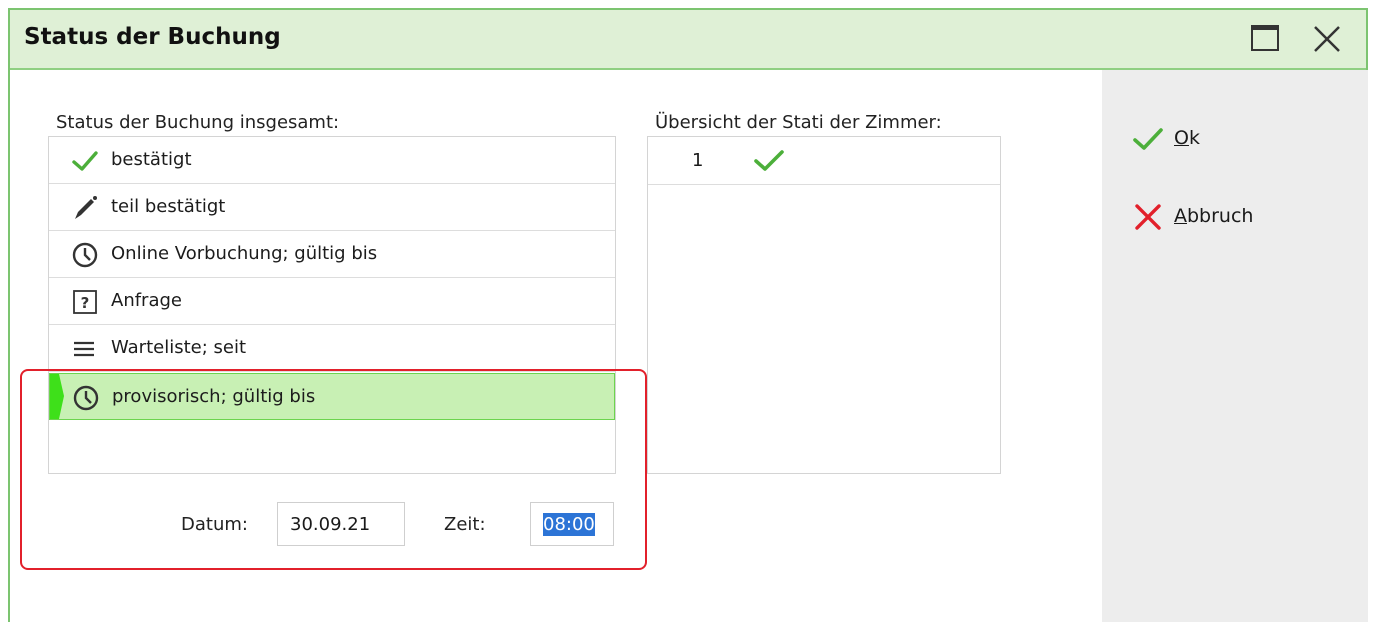  What do you see at coordinates (333, 469) in the screenshot?
I see `highlight-annotation` at bounding box center [333, 469].